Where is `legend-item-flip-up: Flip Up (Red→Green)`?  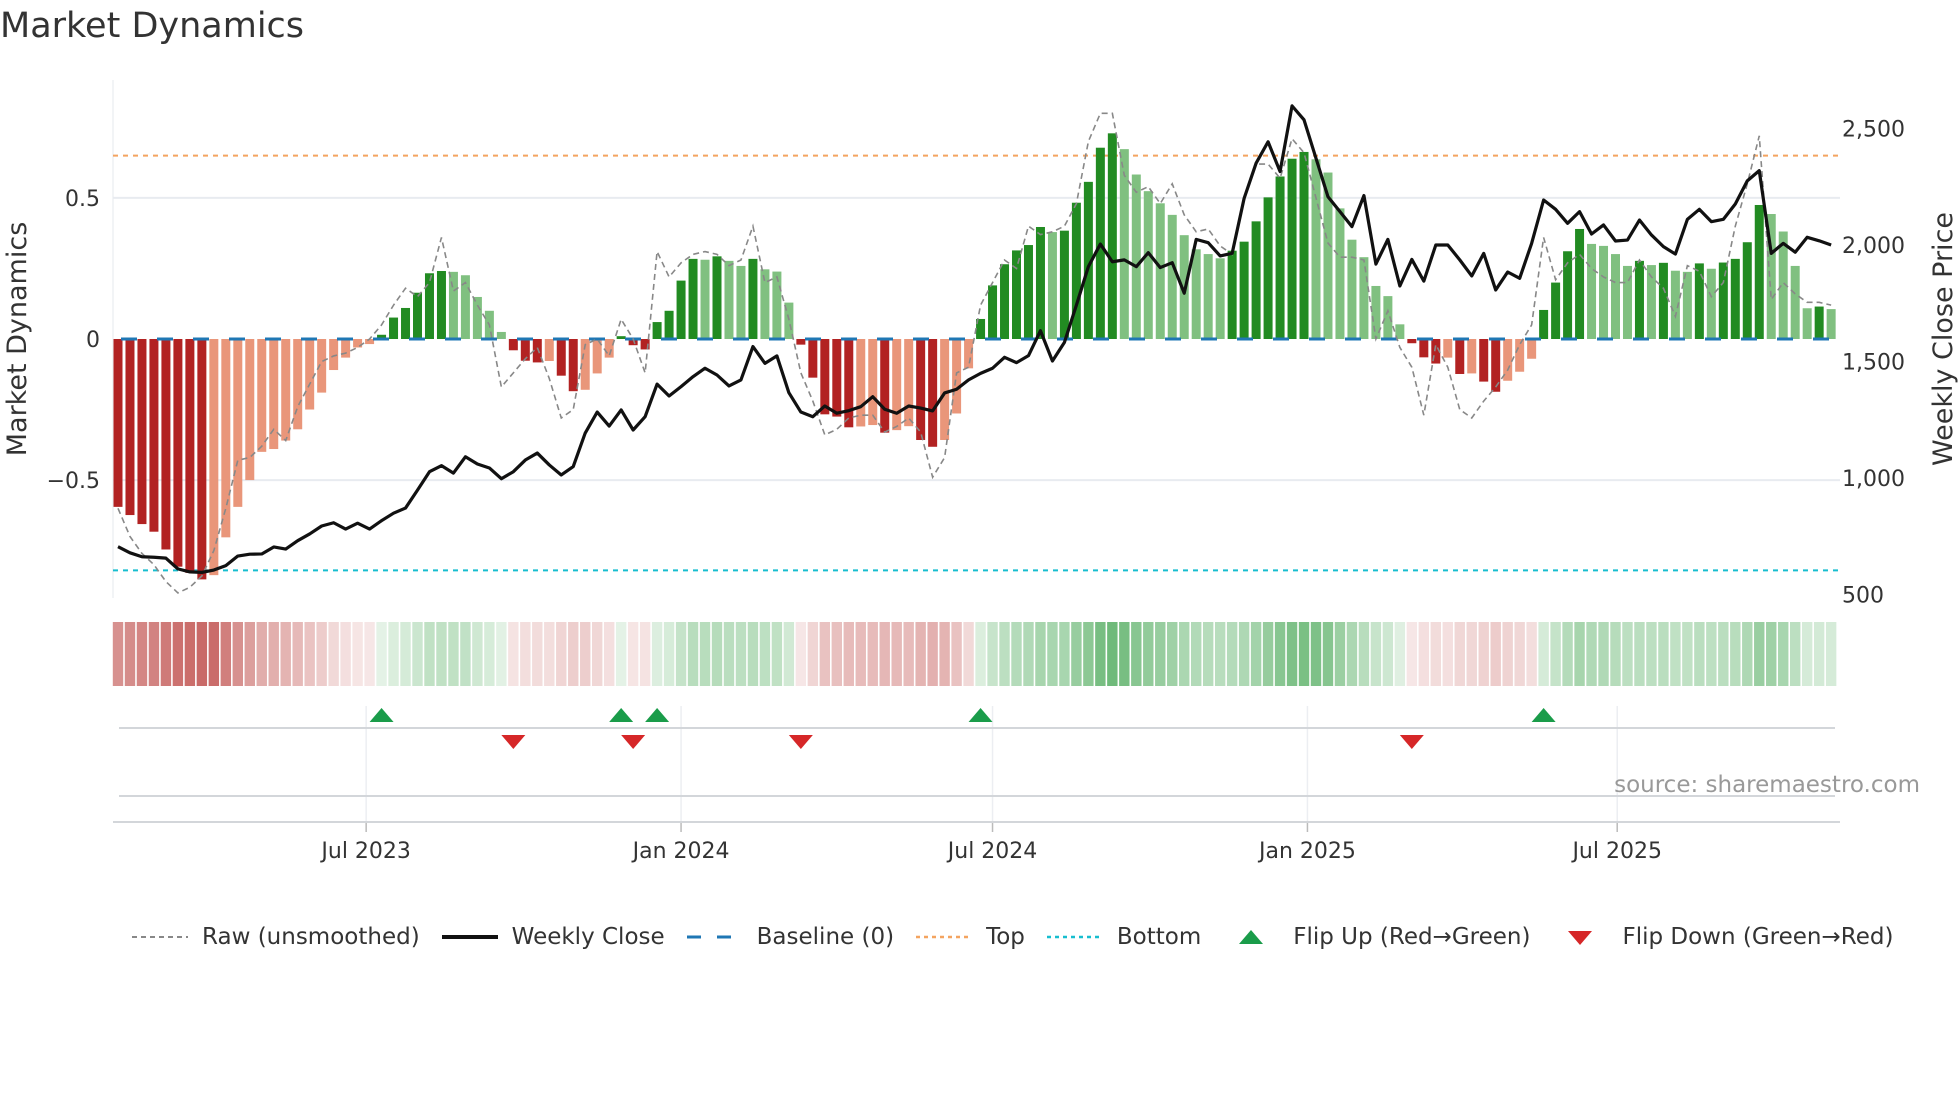 legend-item-flip-up: Flip Up (Red→Green) is located at coordinates (1375, 937).